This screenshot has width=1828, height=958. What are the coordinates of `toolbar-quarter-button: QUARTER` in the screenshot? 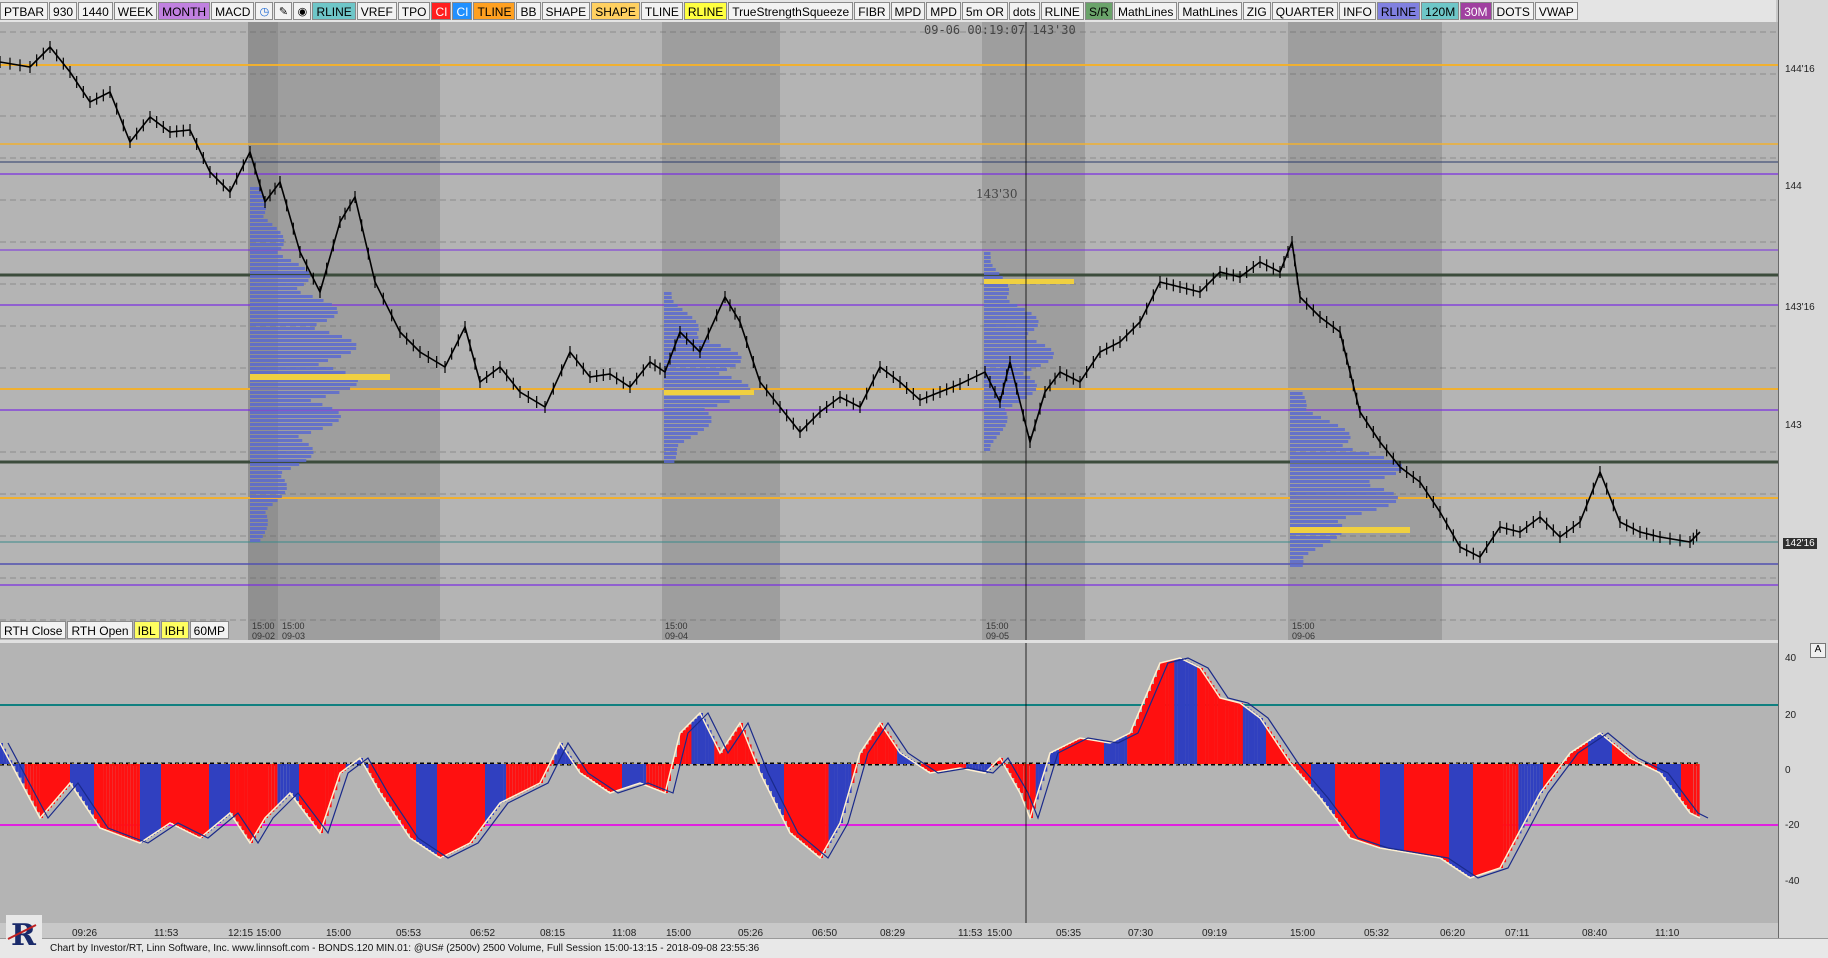 It's located at (1305, 11).